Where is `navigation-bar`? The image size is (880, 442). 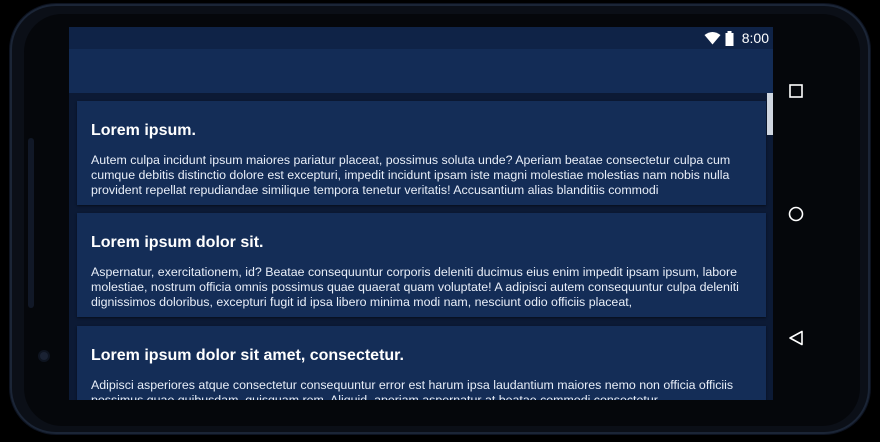
navigation-bar is located at coordinates (796, 213).